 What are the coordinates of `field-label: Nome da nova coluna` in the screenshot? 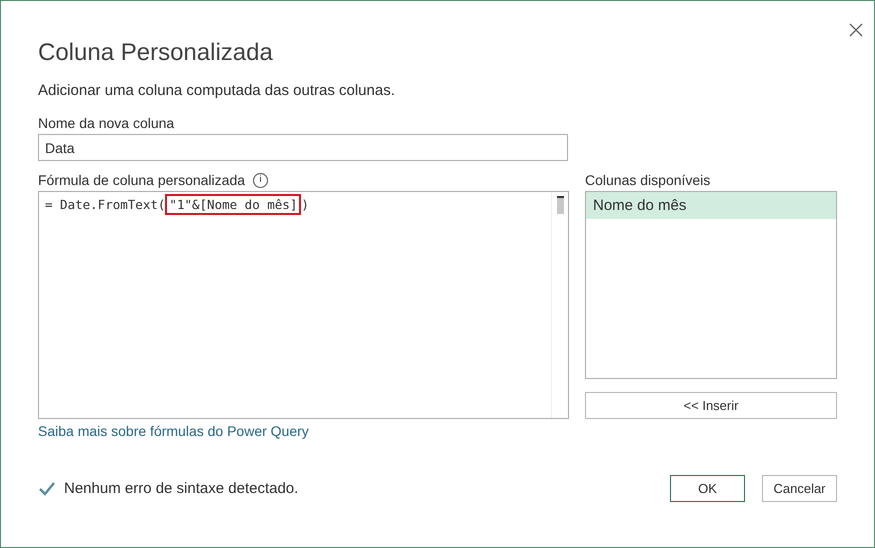 It's located at (107, 123).